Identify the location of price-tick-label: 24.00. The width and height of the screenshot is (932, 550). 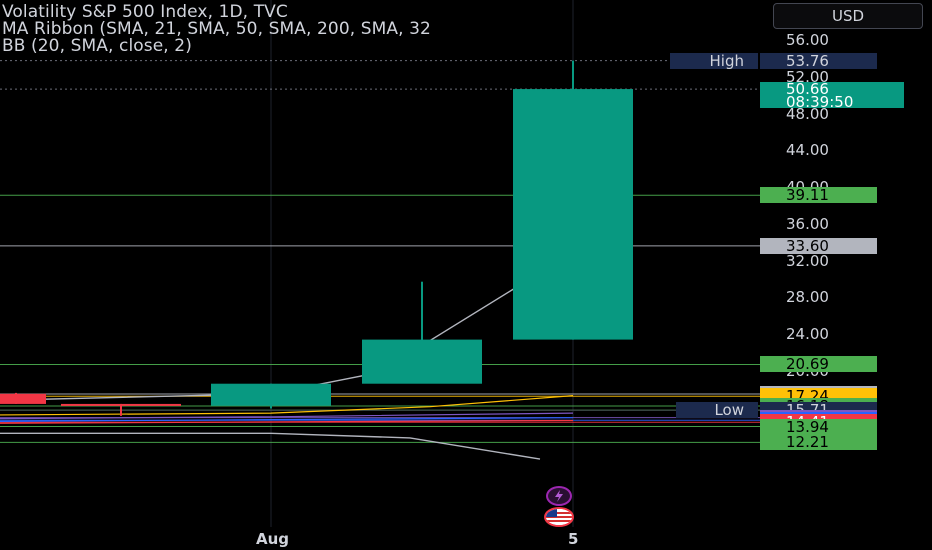
(807, 334).